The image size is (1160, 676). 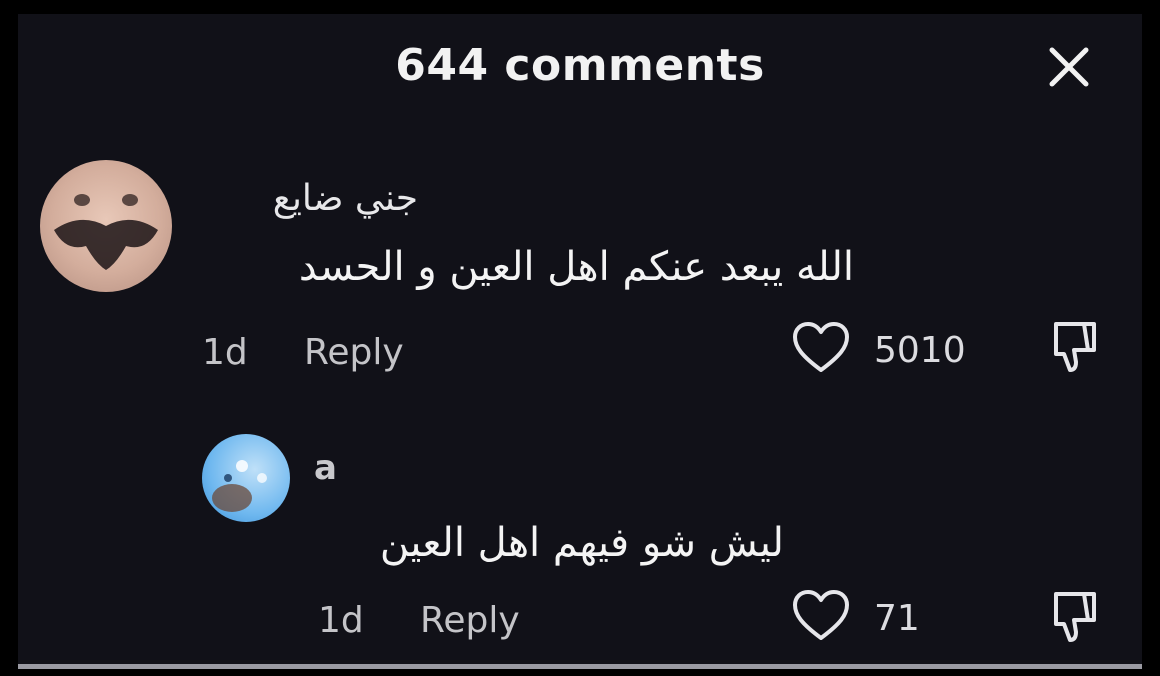 I want to click on bottom-divider, so click(x=580, y=666).